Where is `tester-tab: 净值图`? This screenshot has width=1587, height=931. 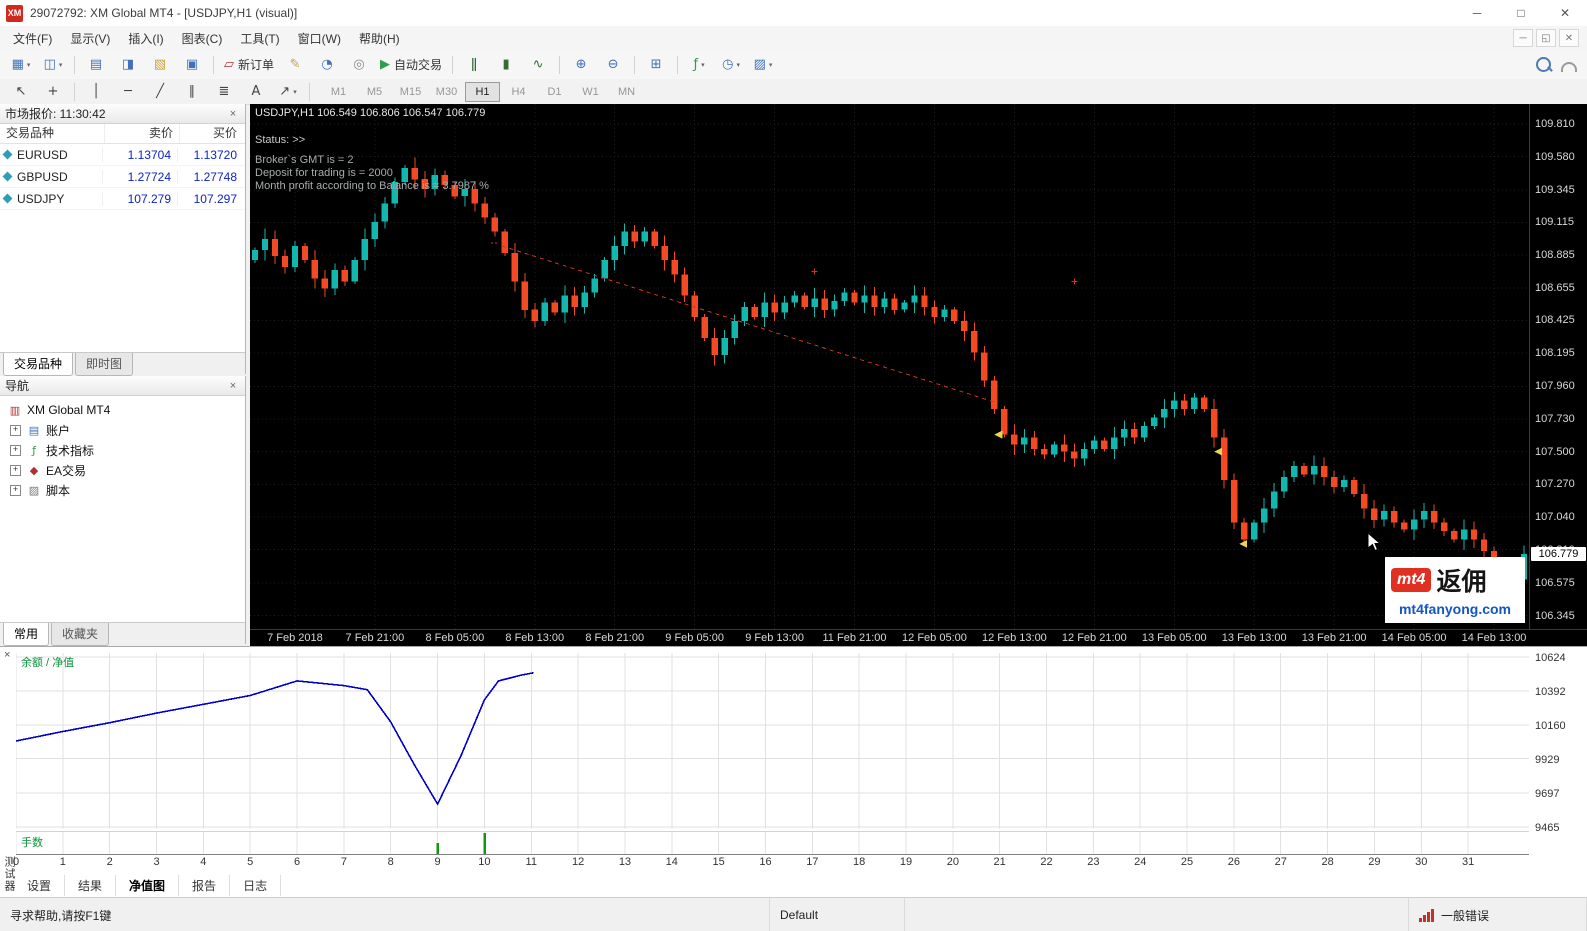
tester-tab: 净值图 is located at coordinates (148, 885).